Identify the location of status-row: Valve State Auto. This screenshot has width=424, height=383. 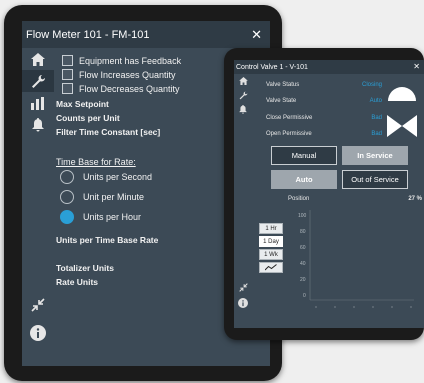
(324, 101).